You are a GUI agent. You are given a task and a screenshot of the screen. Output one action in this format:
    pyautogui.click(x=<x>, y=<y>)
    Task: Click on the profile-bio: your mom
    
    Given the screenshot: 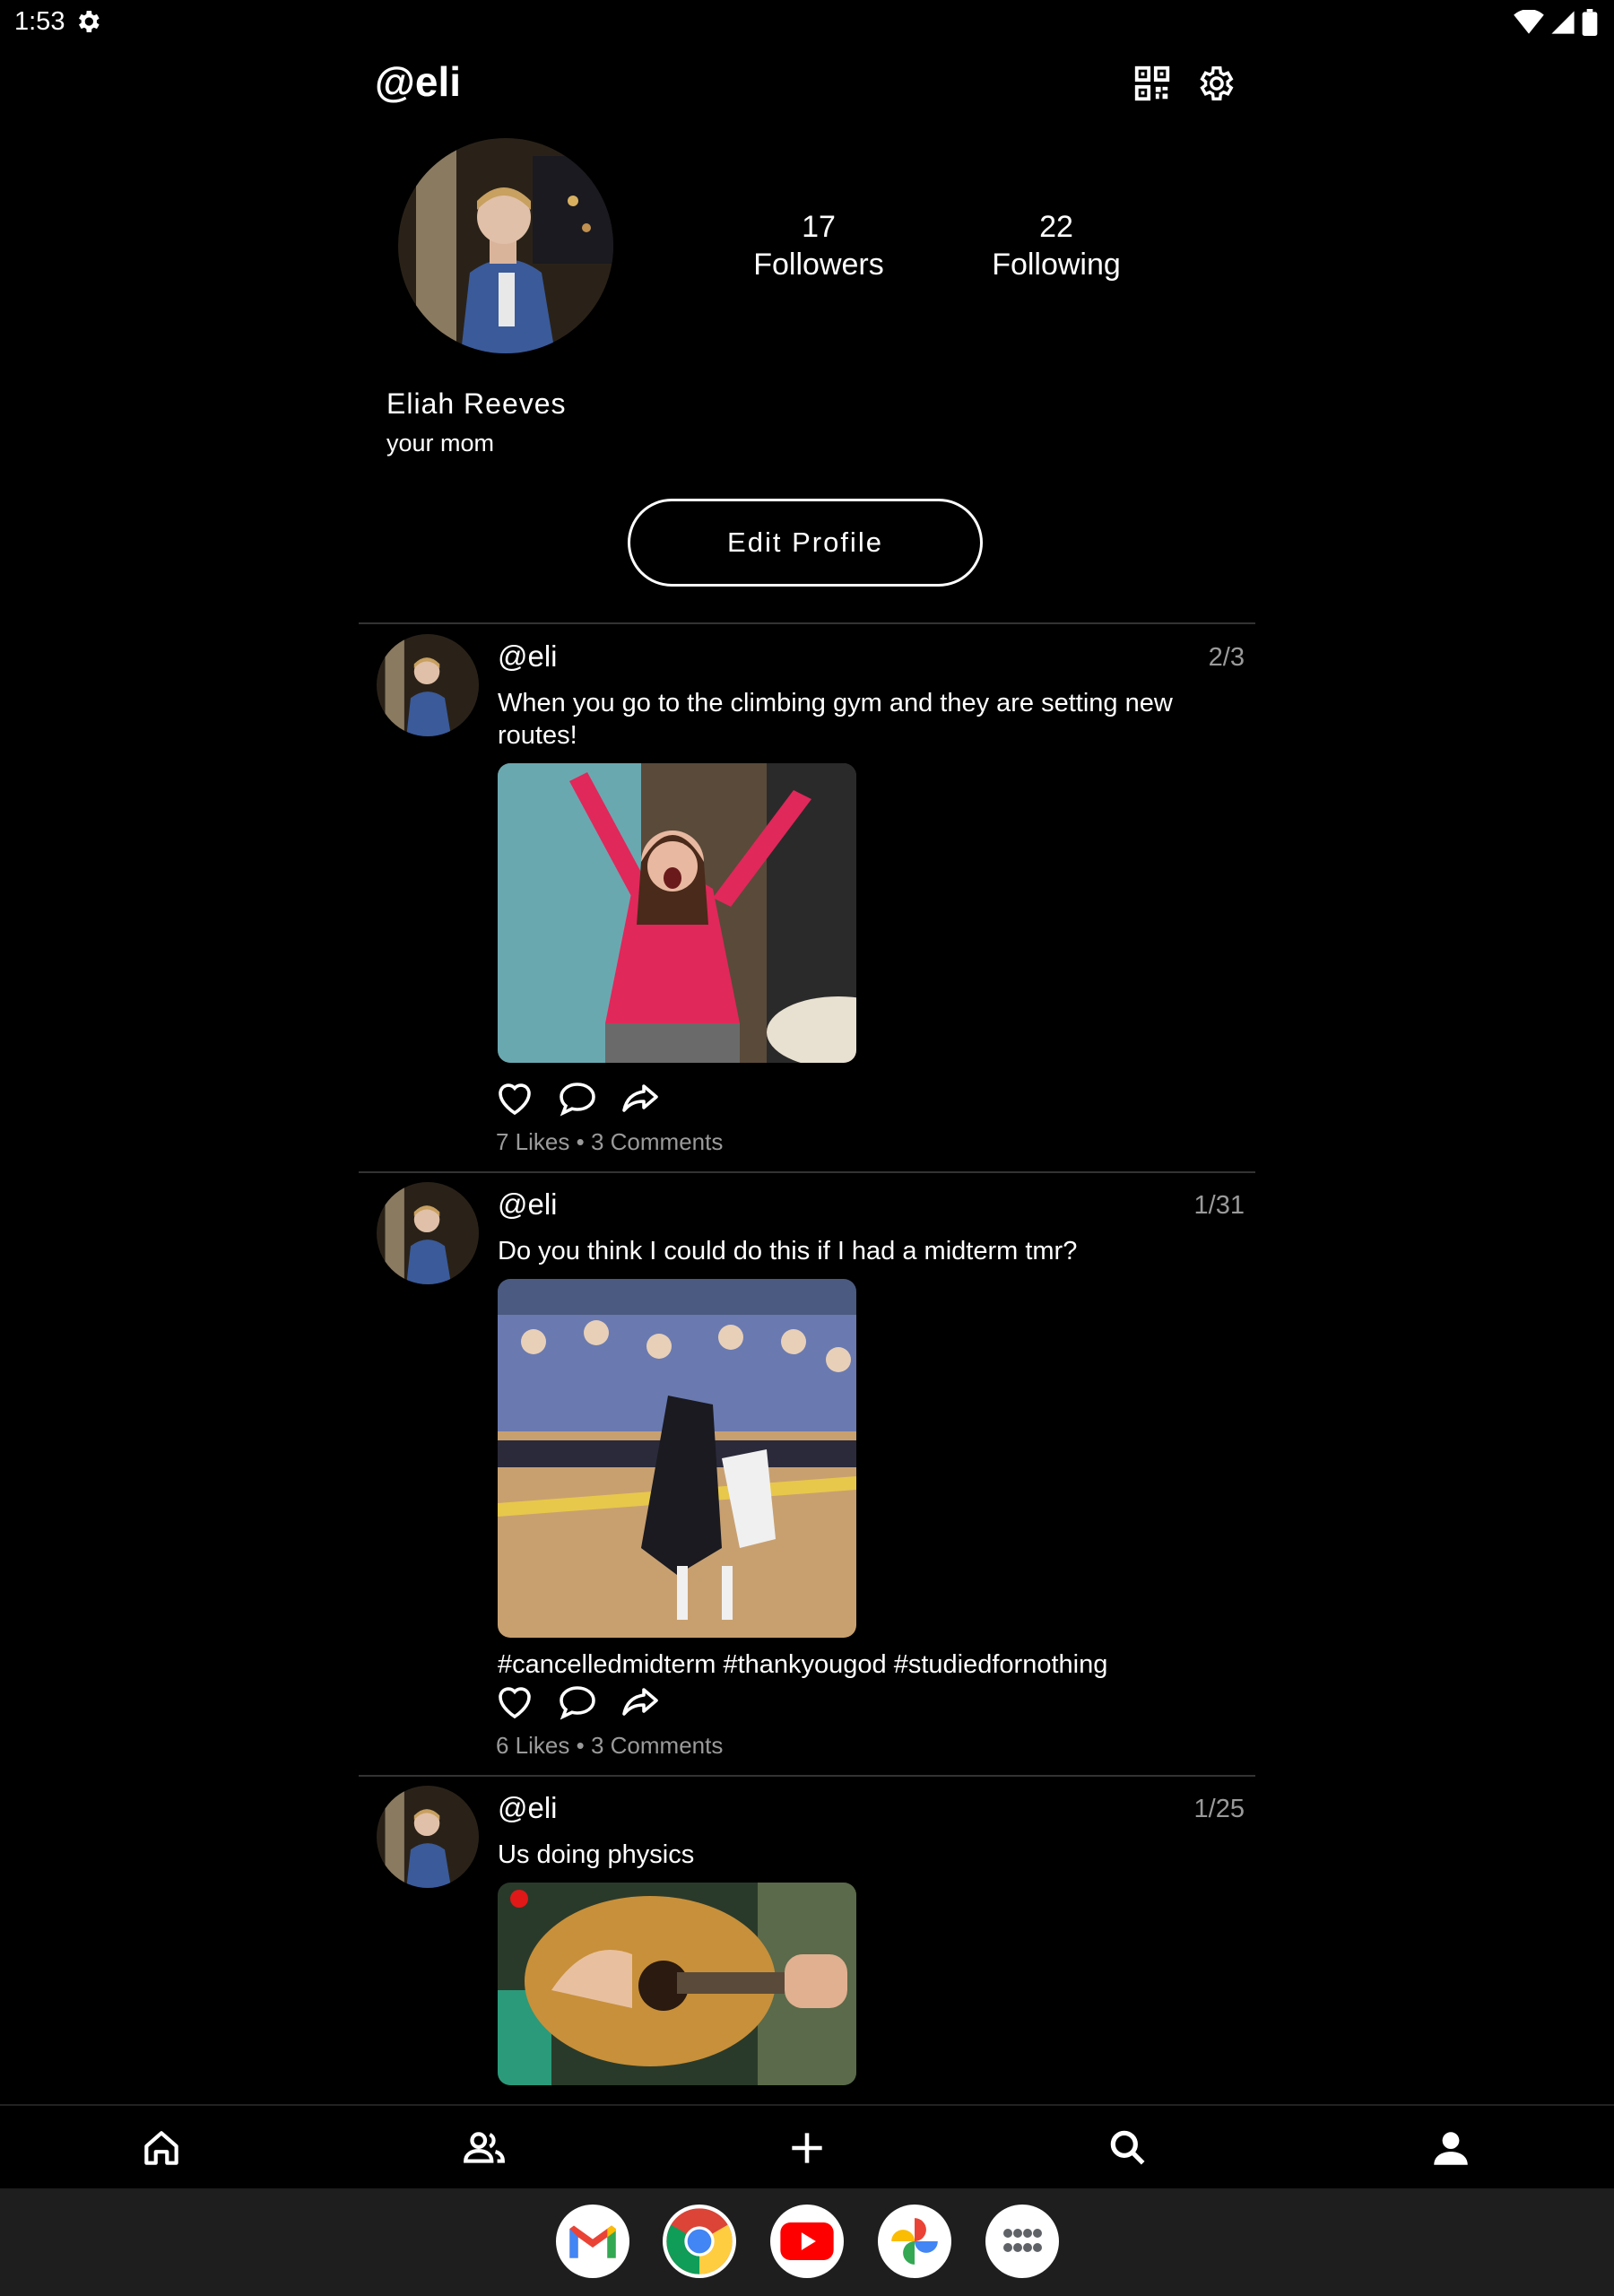 What is the action you would take?
    pyautogui.click(x=440, y=443)
    